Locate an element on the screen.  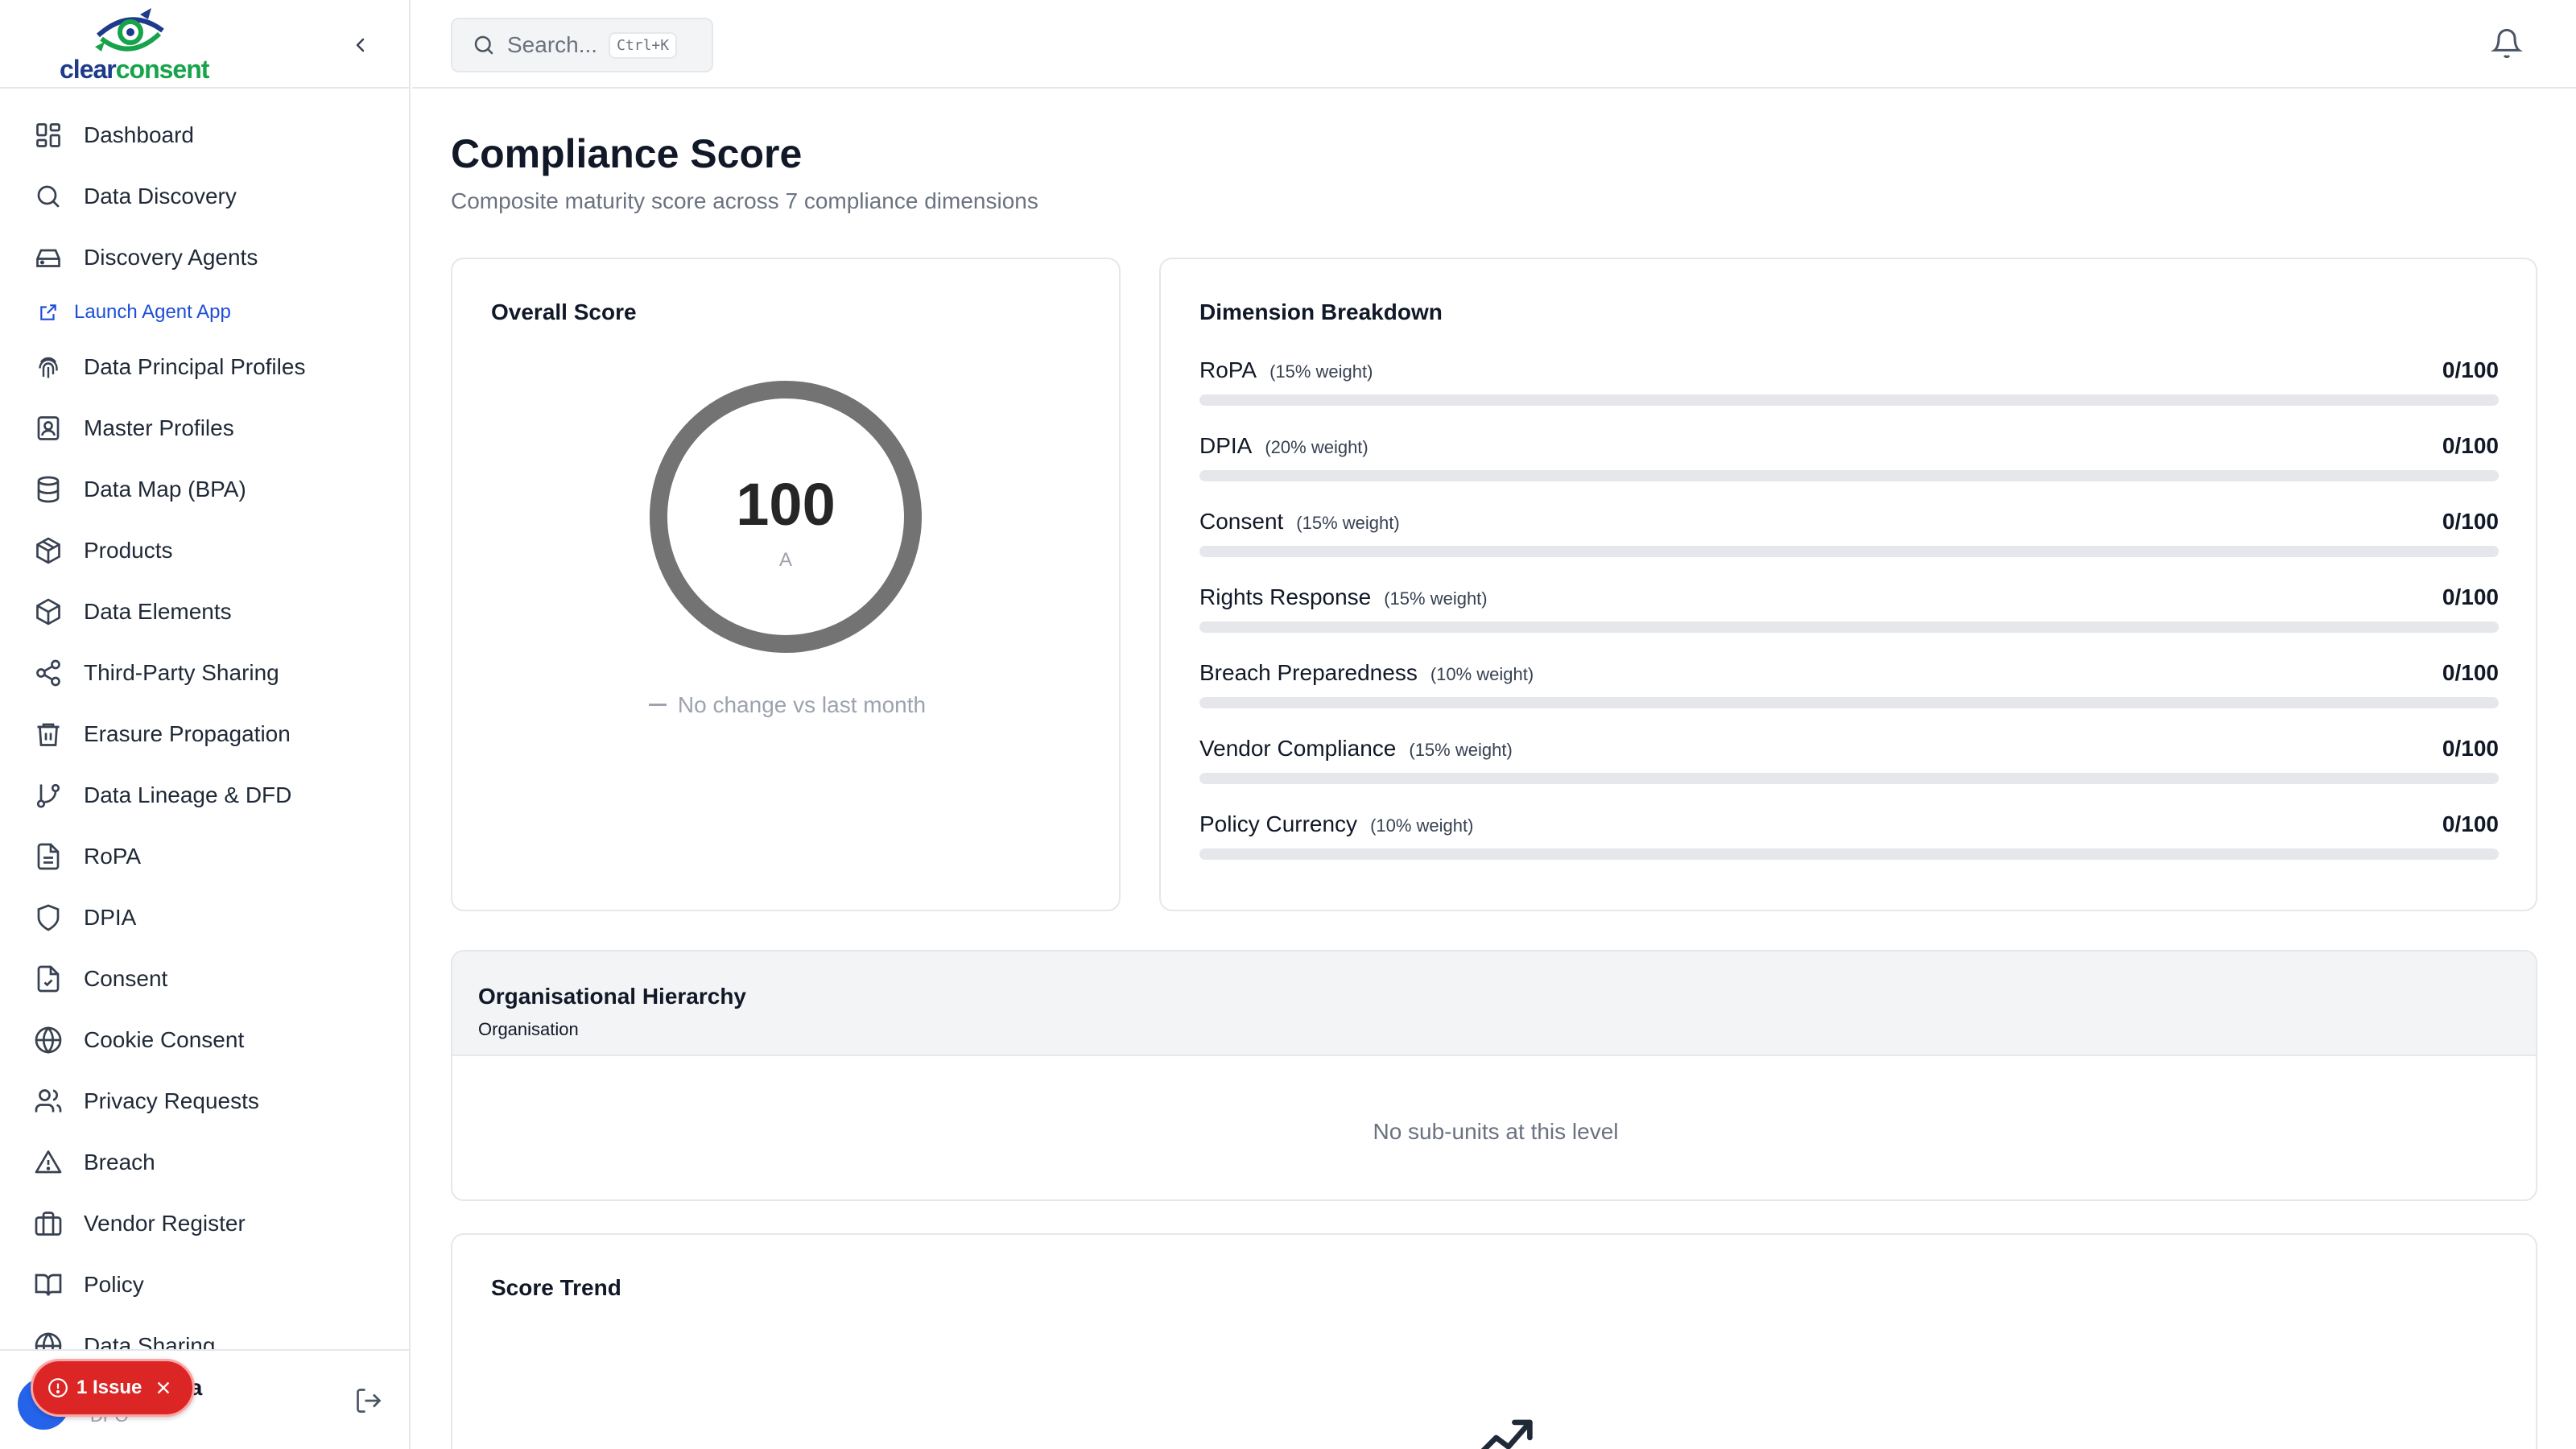
sidebar-item-ropa: RoPA is located at coordinates (204, 856).